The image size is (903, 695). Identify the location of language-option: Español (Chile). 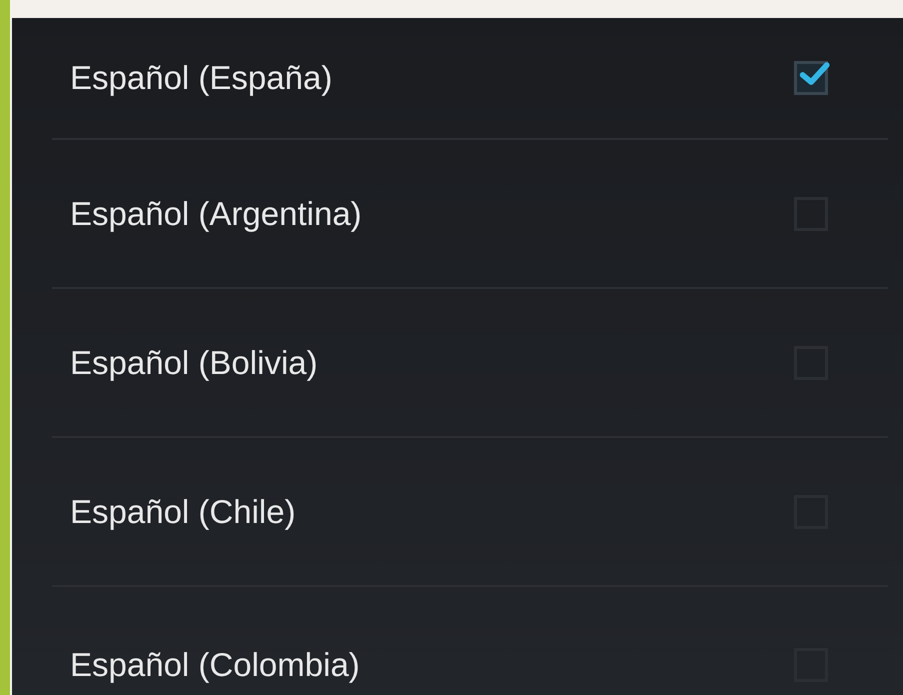
(183, 511).